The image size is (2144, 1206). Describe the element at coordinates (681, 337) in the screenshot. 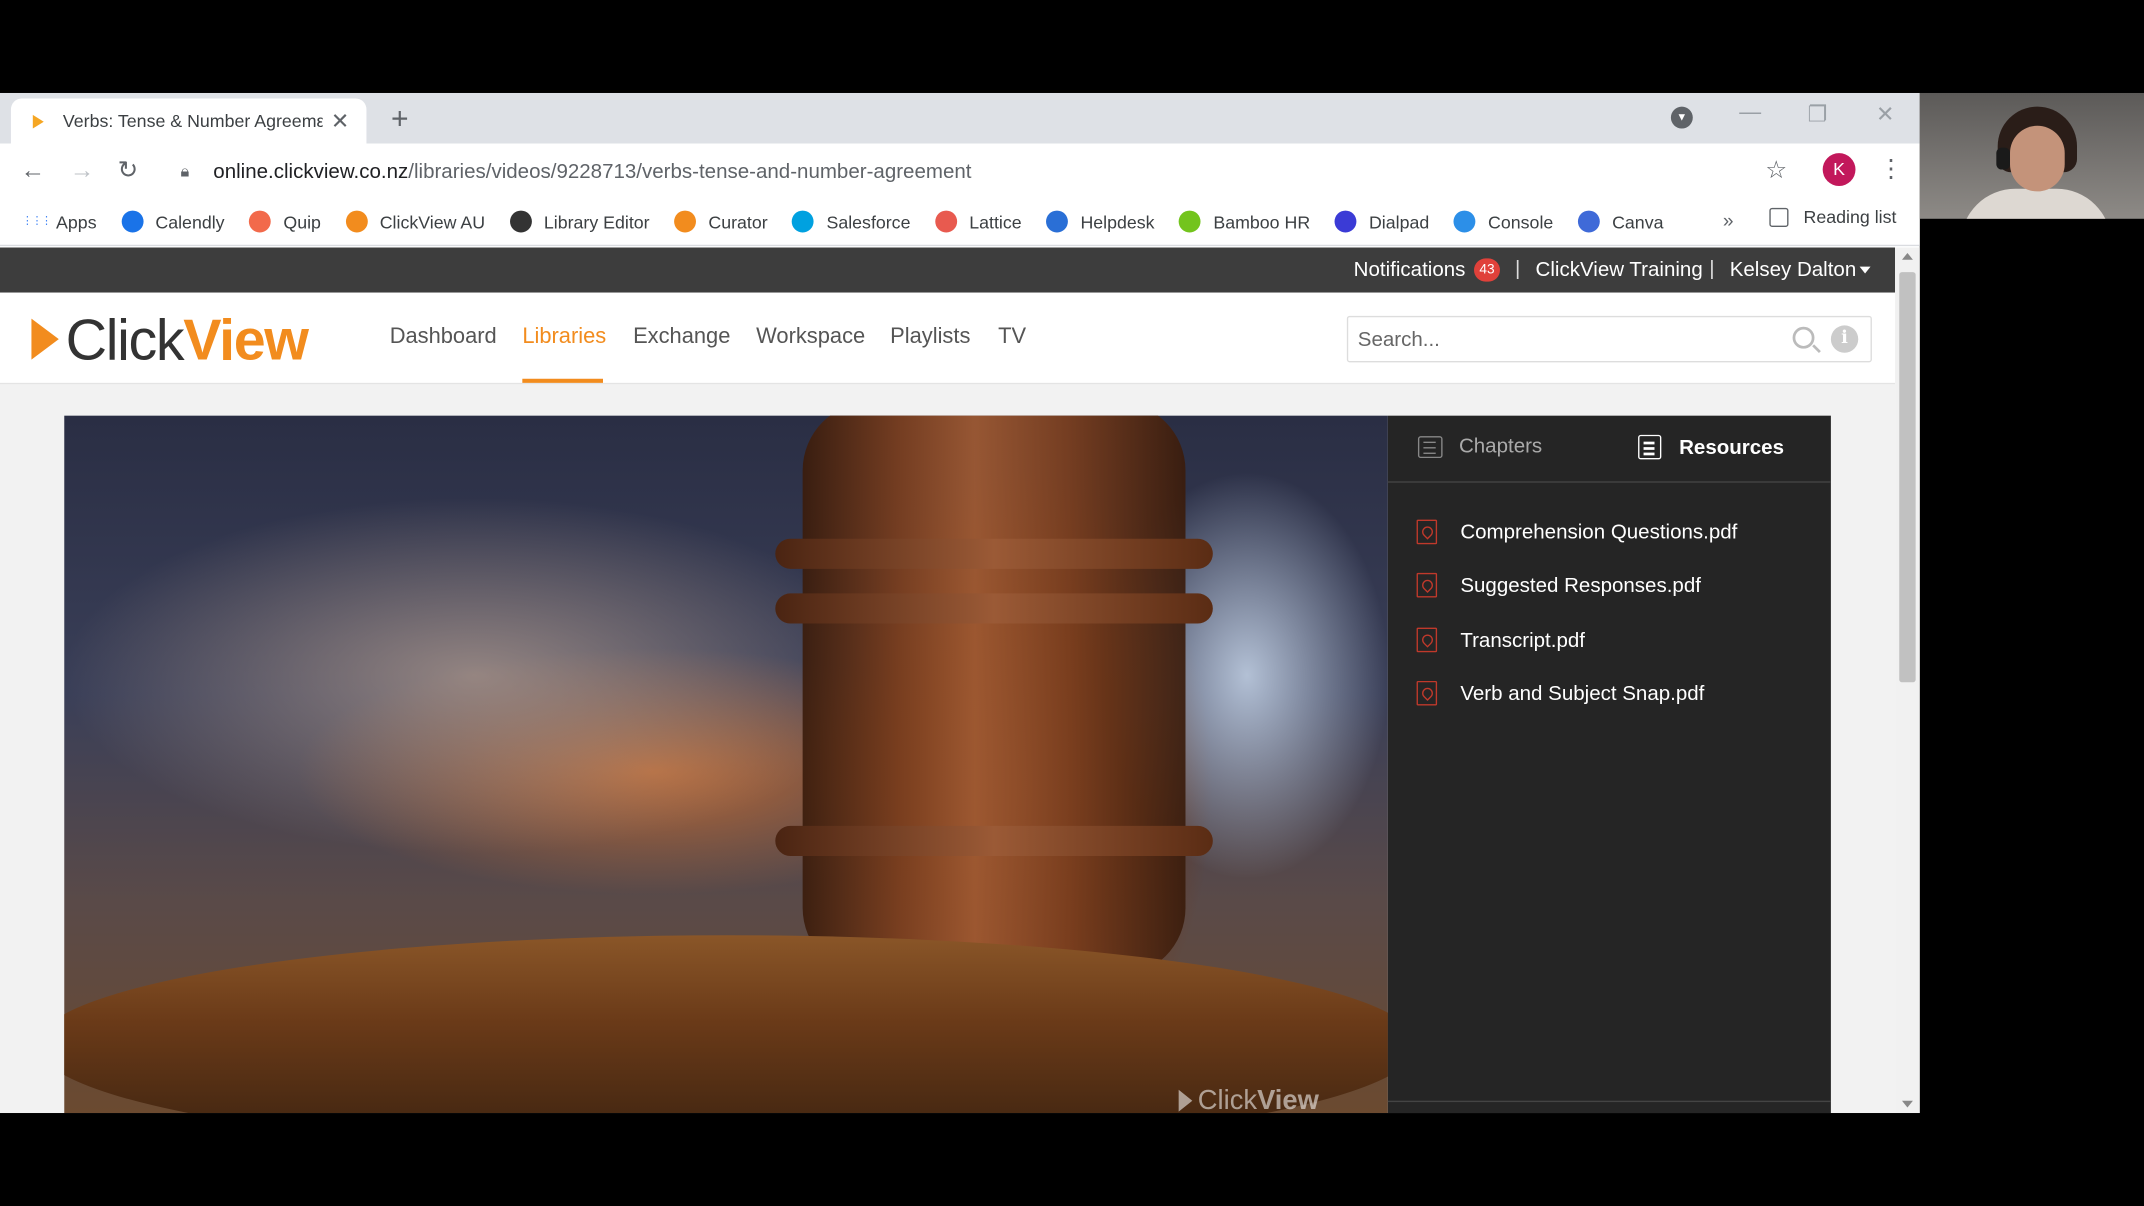

I see `nav-exchange: Exchange` at that location.